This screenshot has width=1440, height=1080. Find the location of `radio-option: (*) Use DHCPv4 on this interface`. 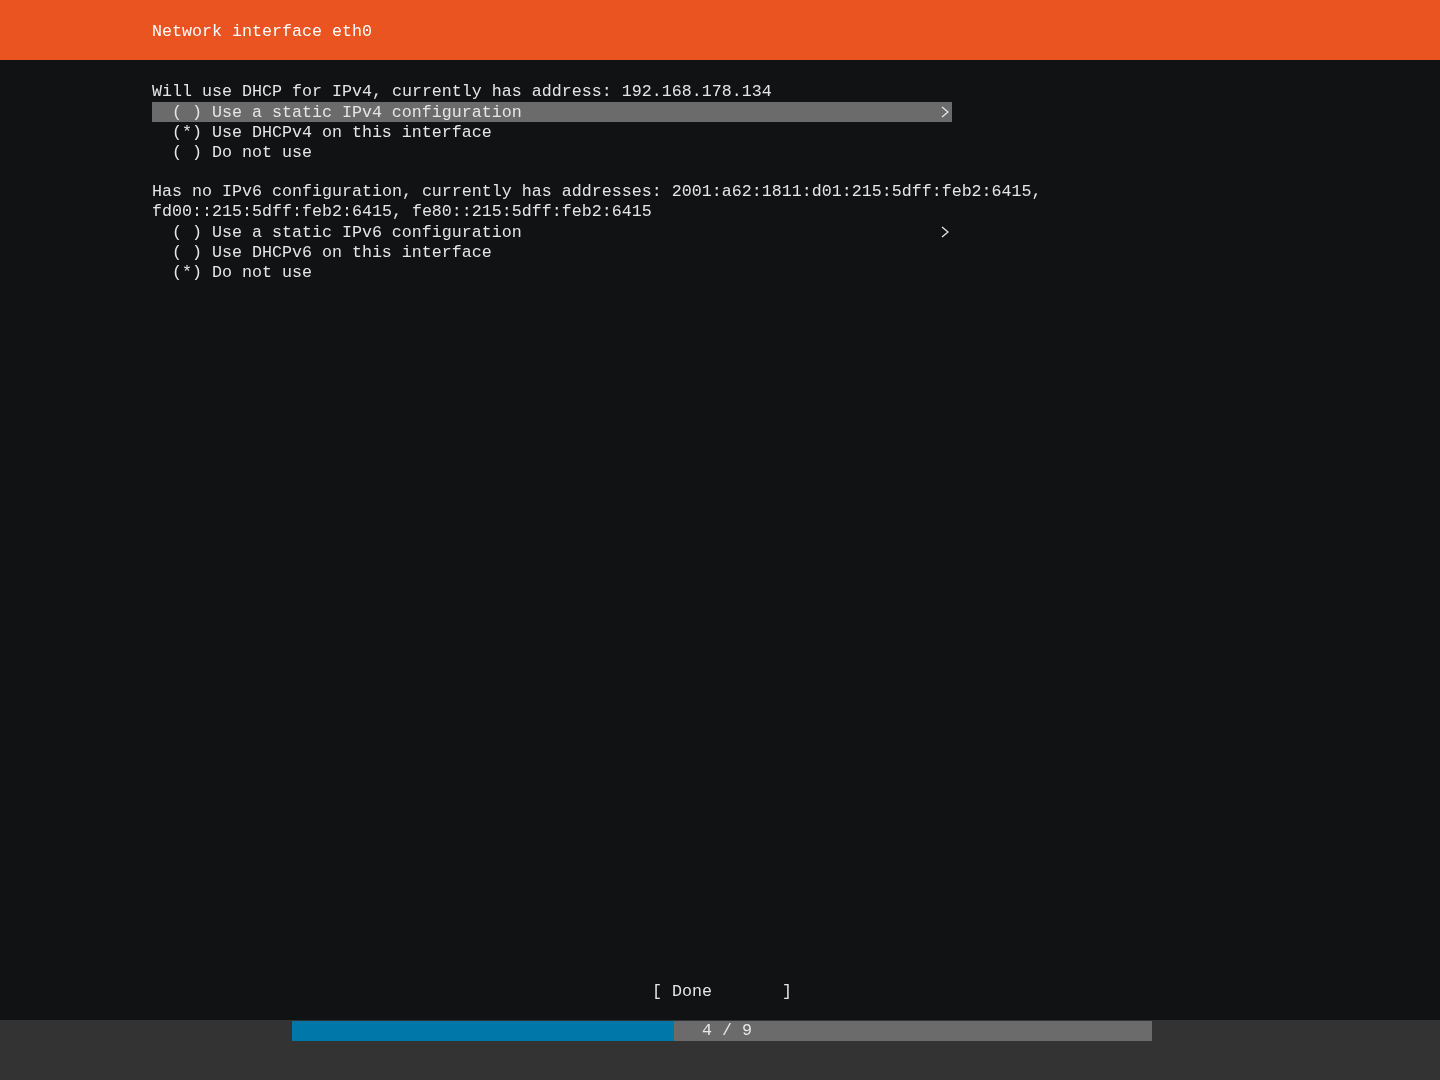

radio-option: (*) Use DHCPv4 on this interface is located at coordinates (552, 132).